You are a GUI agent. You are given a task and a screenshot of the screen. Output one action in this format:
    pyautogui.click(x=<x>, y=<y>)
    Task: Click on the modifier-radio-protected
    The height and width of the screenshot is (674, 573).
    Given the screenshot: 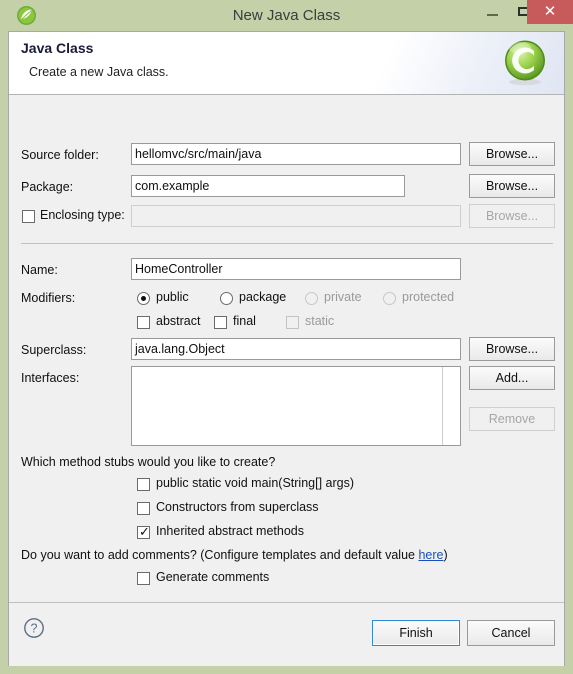 What is the action you would take?
    pyautogui.click(x=389, y=298)
    